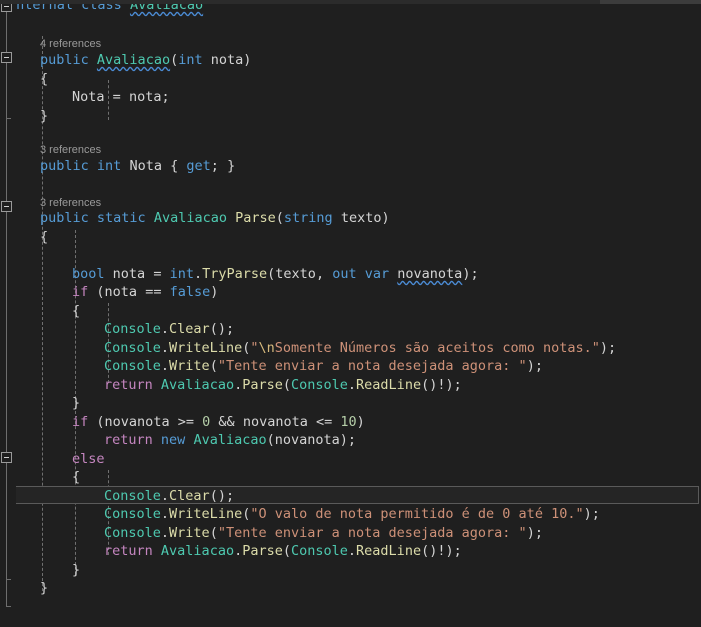 This screenshot has width=701, height=627. Describe the element at coordinates (6, 206) in the screenshot. I see `fold-toggle-parse` at that location.